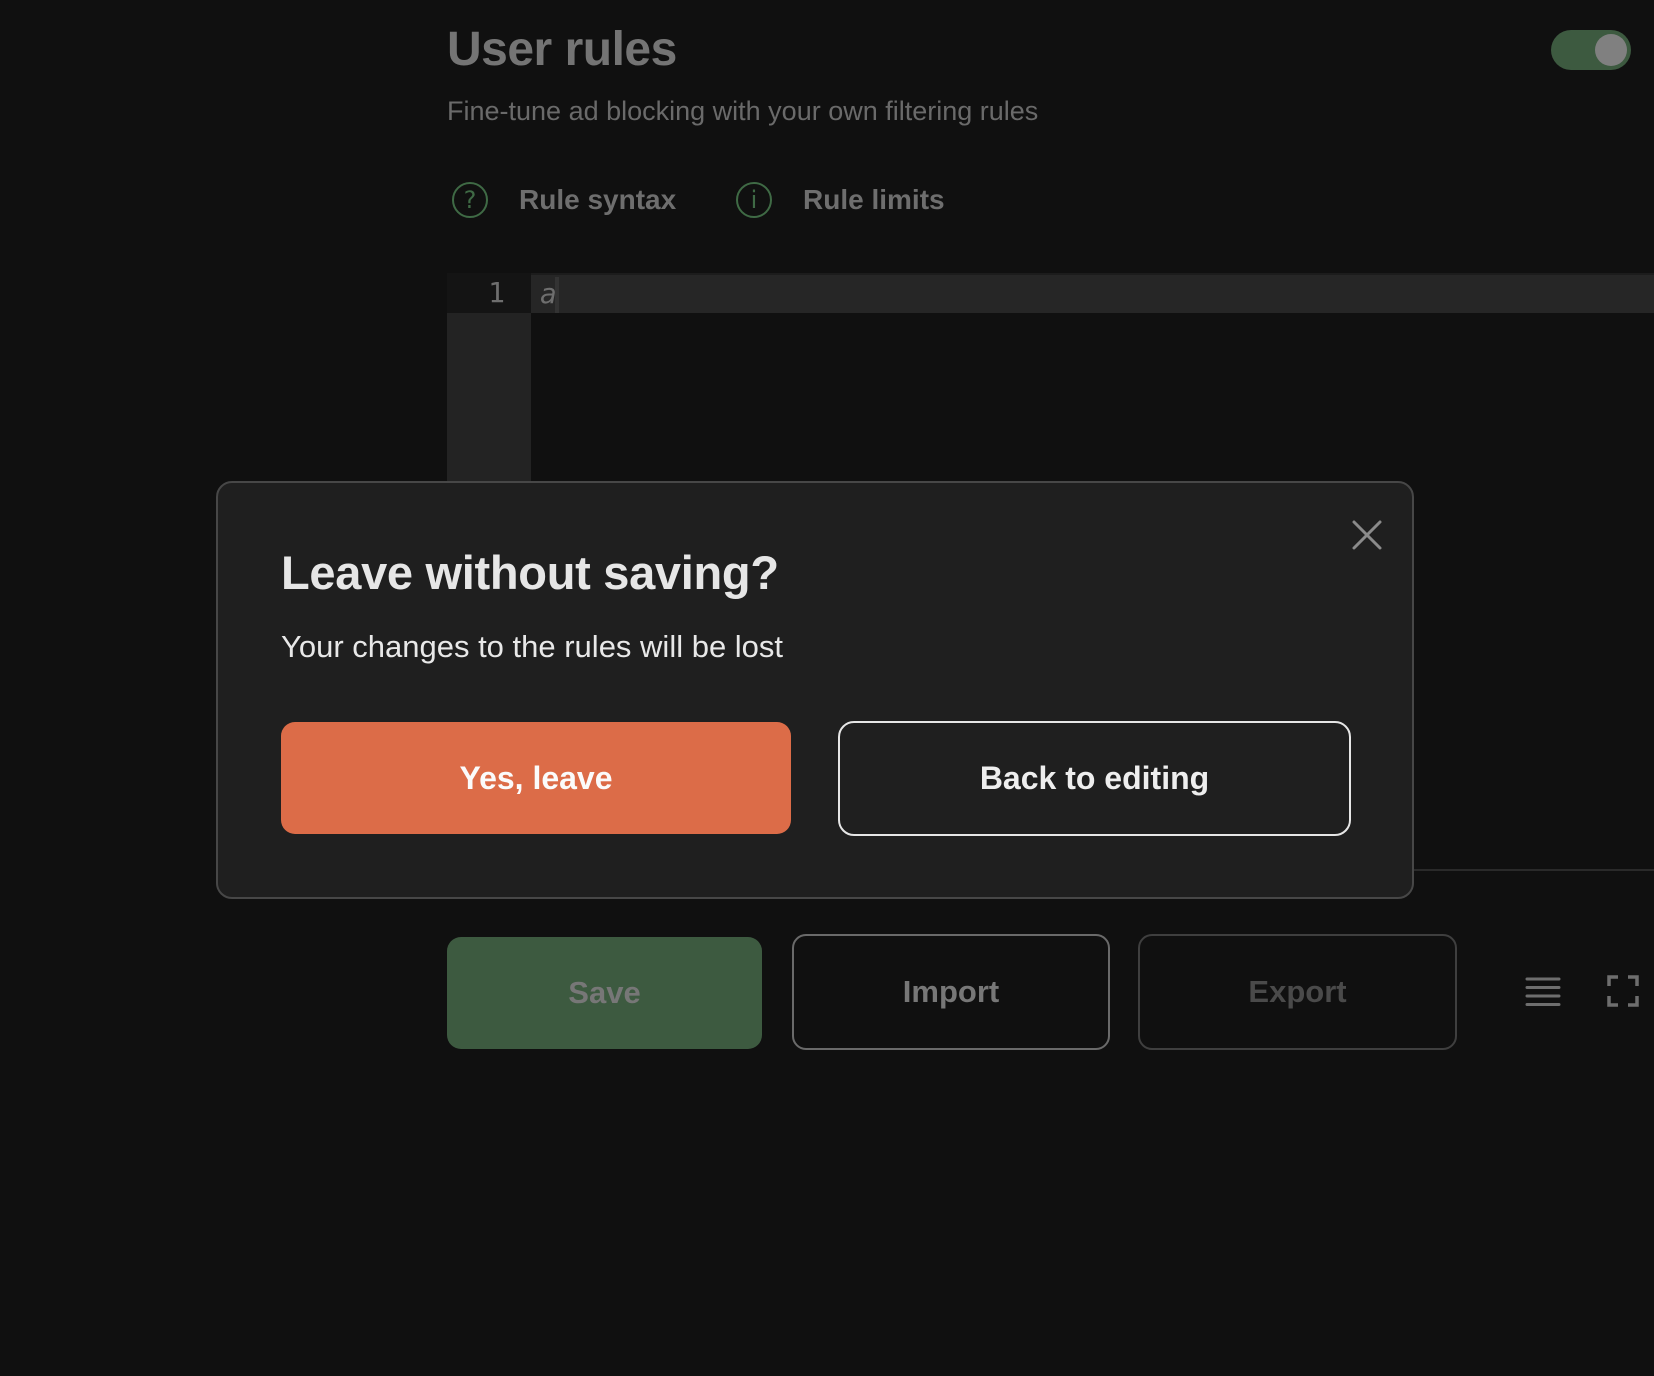  Describe the element at coordinates (1543, 994) in the screenshot. I see `list-icon` at that location.